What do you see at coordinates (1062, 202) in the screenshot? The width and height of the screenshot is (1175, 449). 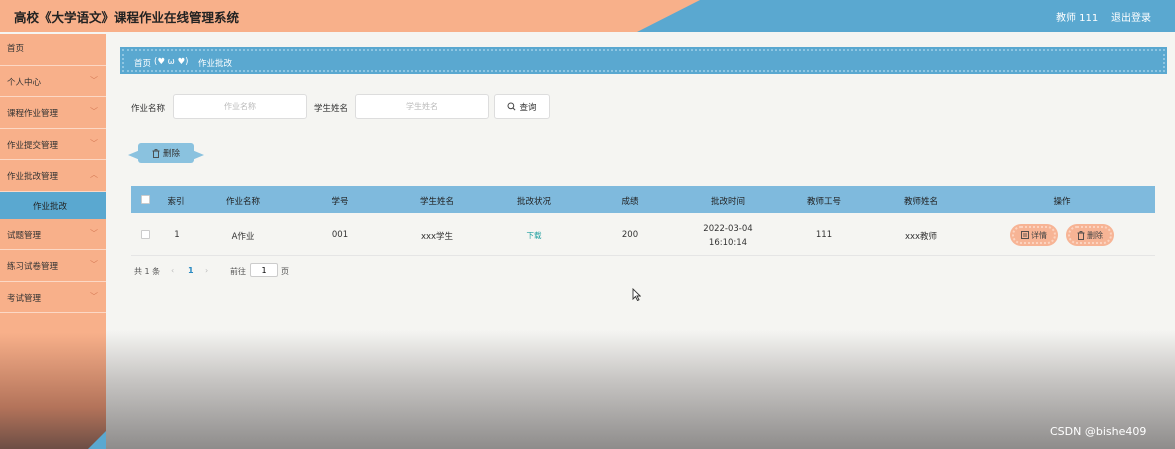 I see `column-header-actions: 操作` at bounding box center [1062, 202].